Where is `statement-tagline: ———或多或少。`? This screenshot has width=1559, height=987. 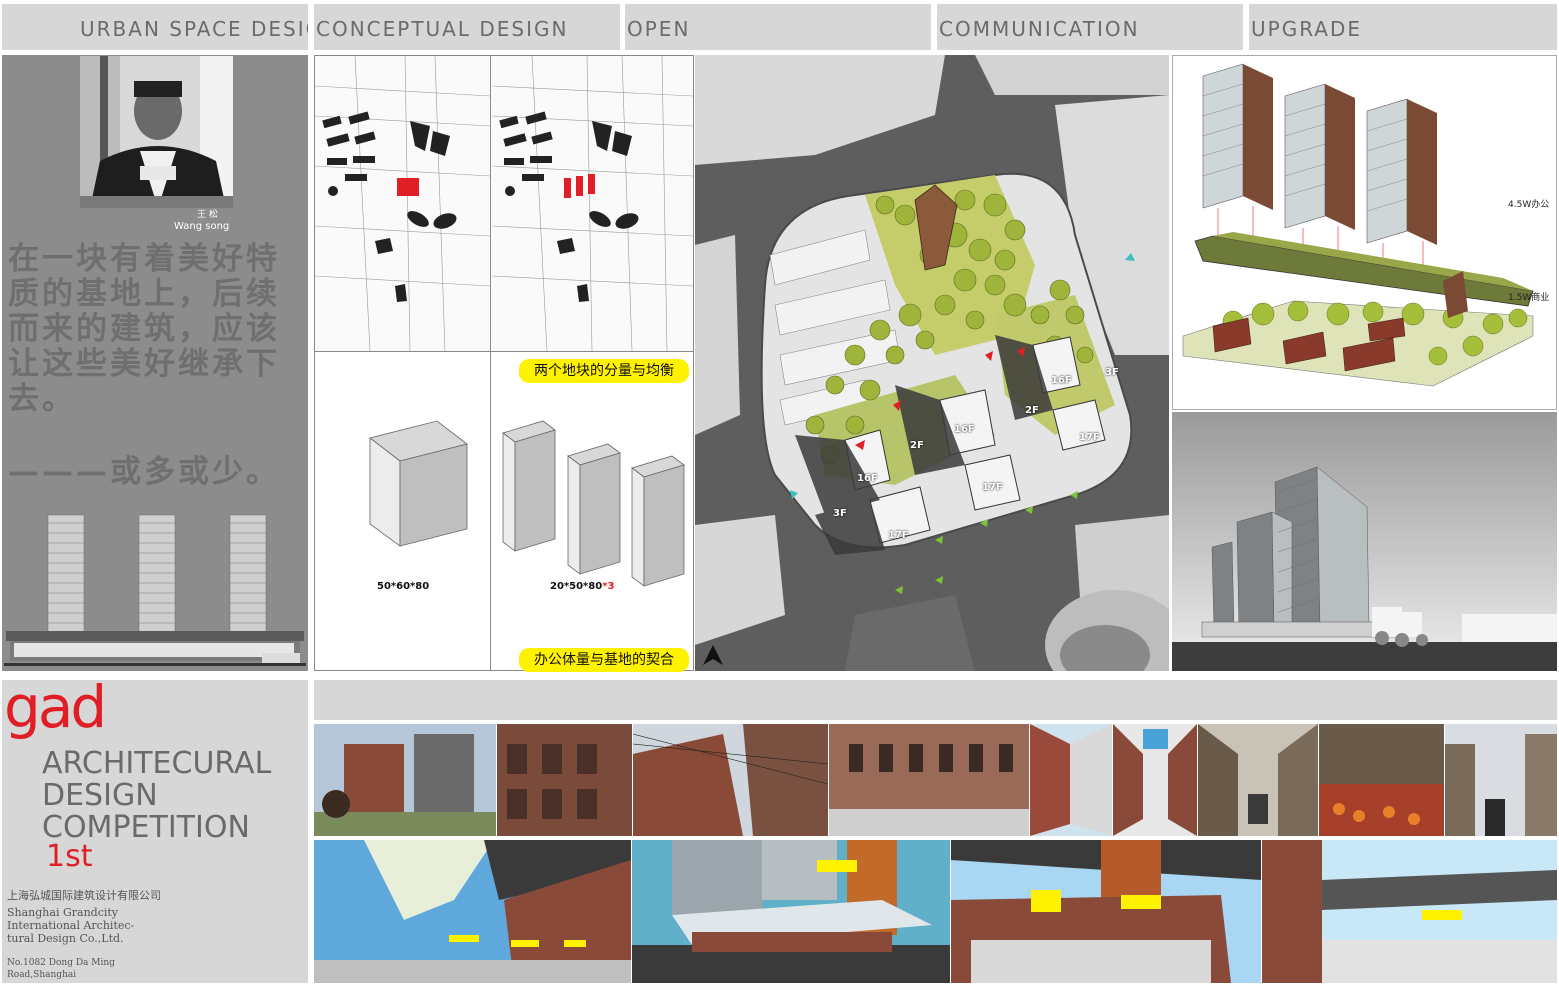 statement-tagline: ———或多或少。 is located at coordinates (144, 472).